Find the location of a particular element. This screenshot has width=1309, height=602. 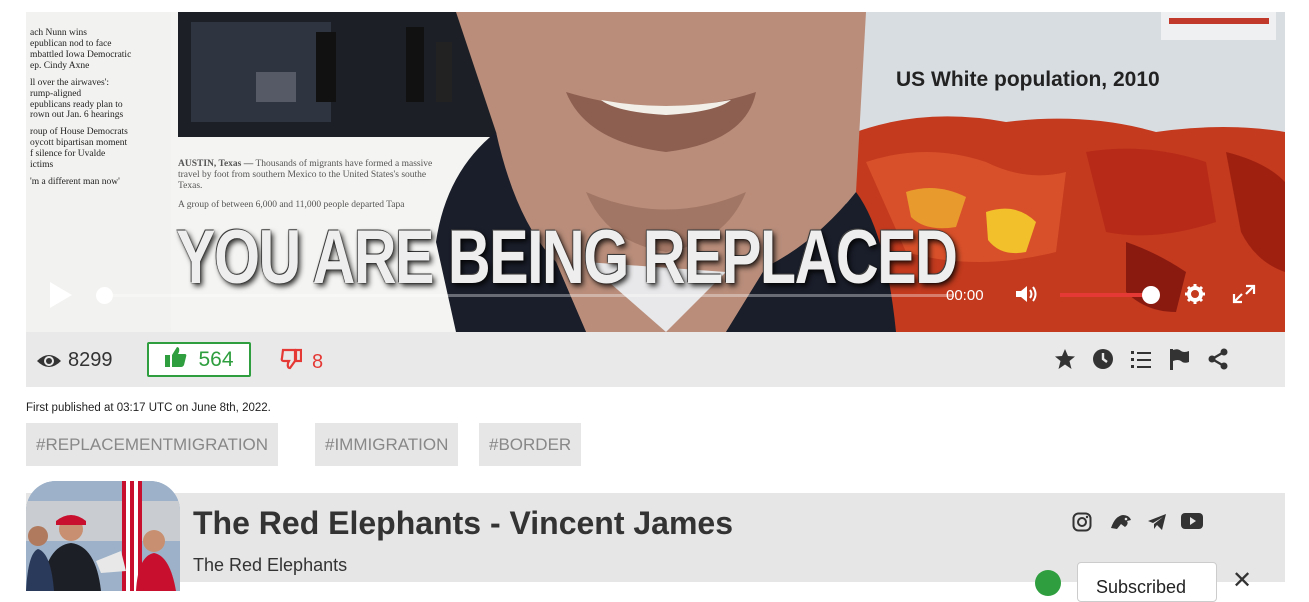

dislike-button: 8 is located at coordinates (301, 362).